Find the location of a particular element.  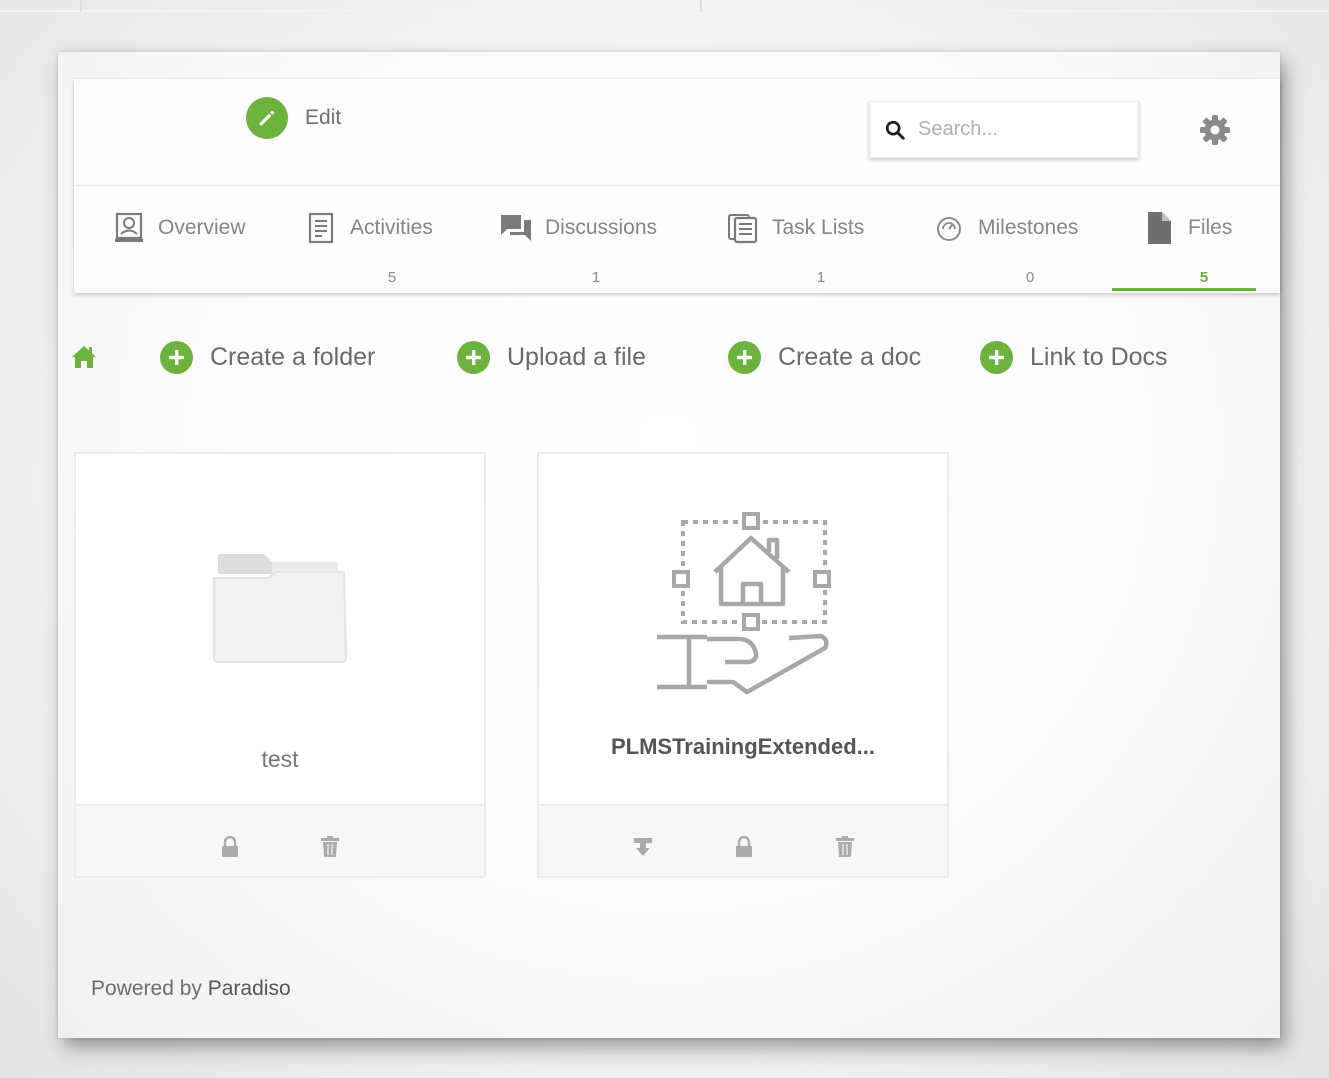

pencil-icon is located at coordinates (267, 118).